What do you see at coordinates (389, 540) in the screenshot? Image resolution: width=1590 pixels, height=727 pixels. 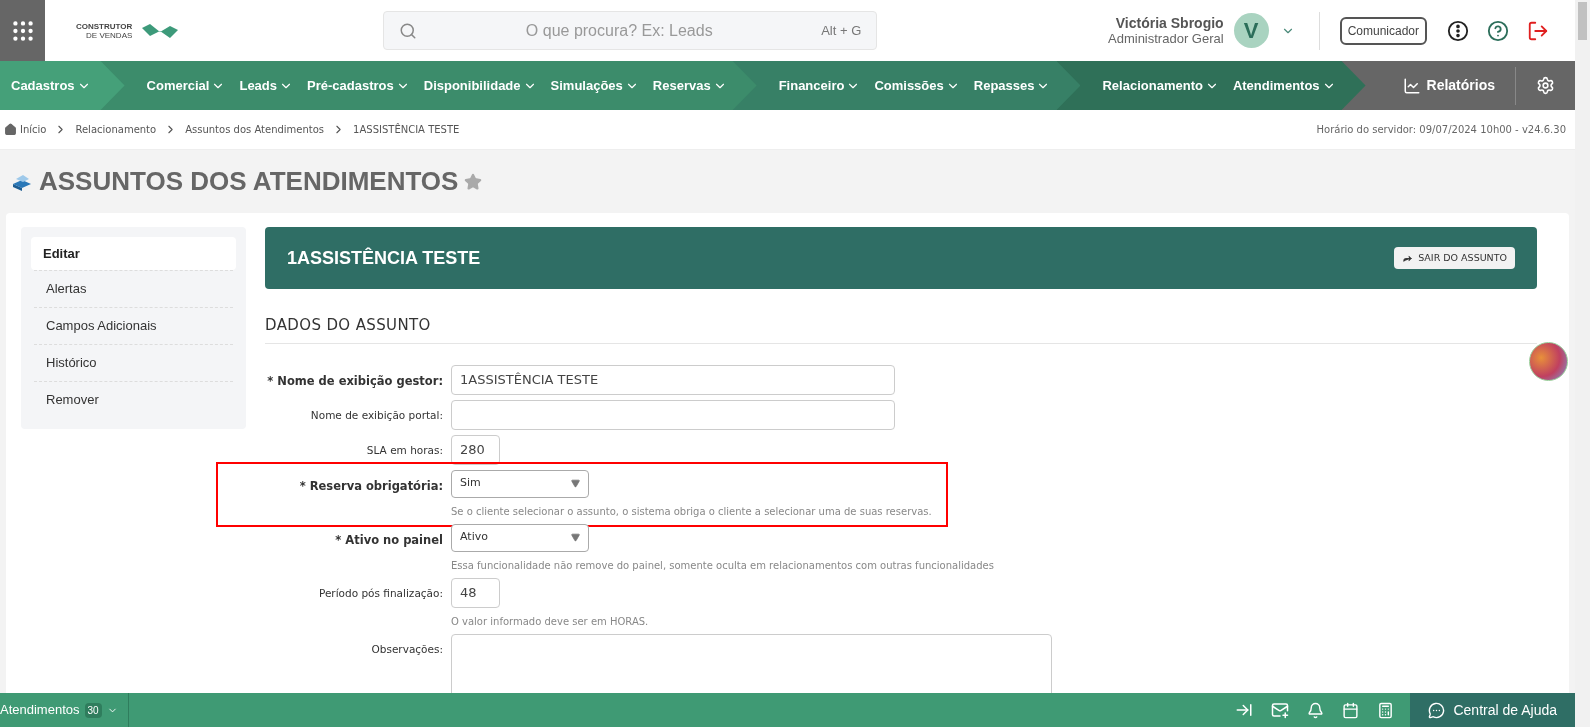 I see `field-label: * Ativo no painel` at bounding box center [389, 540].